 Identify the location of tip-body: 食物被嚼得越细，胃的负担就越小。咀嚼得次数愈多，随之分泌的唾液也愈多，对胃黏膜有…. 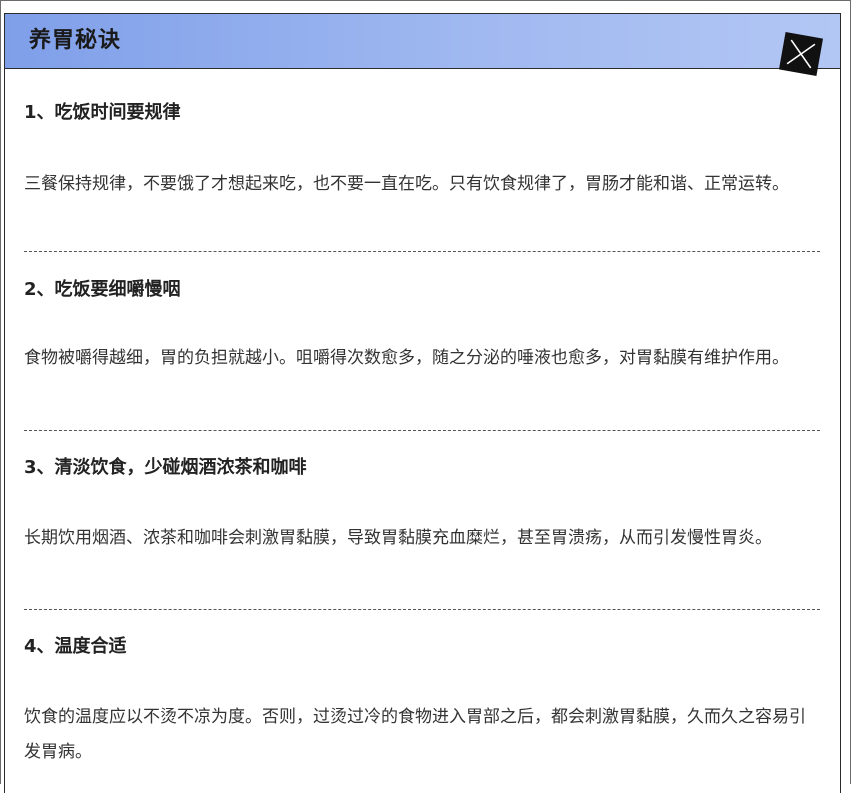
(406, 358).